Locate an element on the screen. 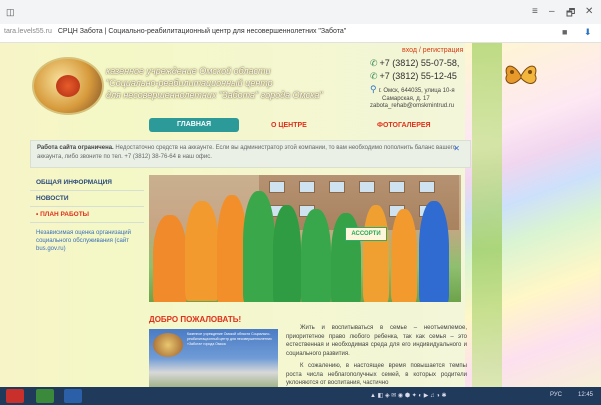 The image size is (601, 405). nav-item-about: О ЦЕНТРЕ is located at coordinates (289, 125).